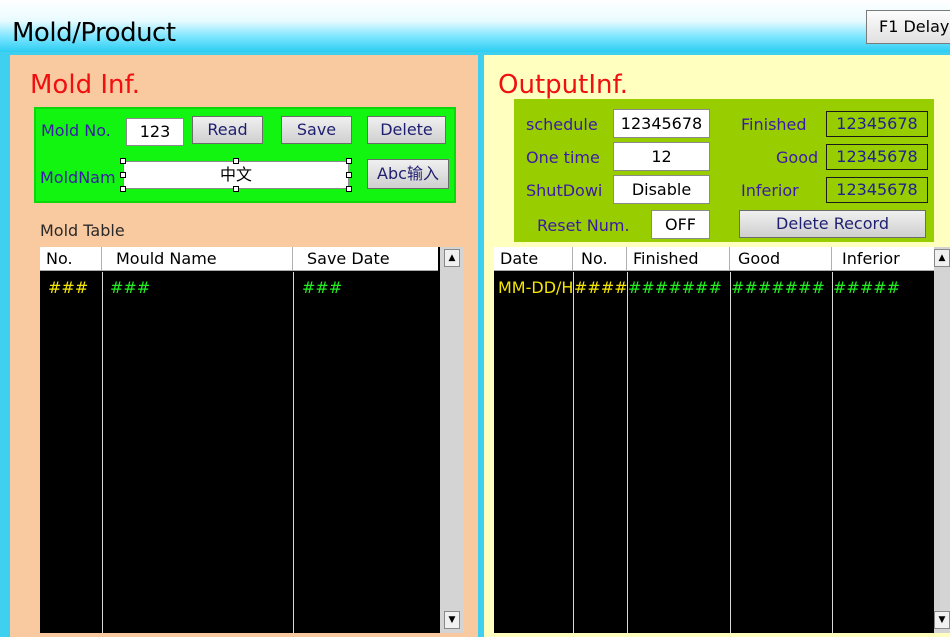  Describe the element at coordinates (563, 157) in the screenshot. I see `one-time-label: One time` at that location.